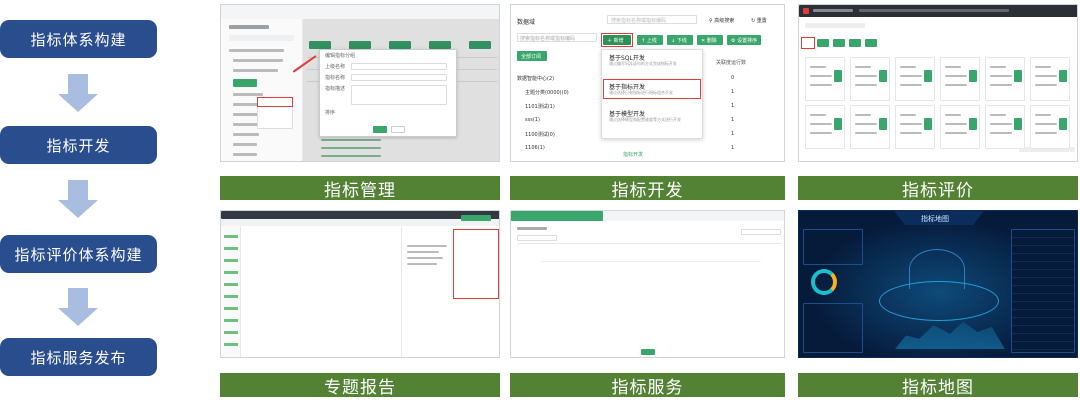 The height and width of the screenshot is (408, 1080). What do you see at coordinates (535, 148) in the screenshot?
I see `tree-item: 1106(1)` at bounding box center [535, 148].